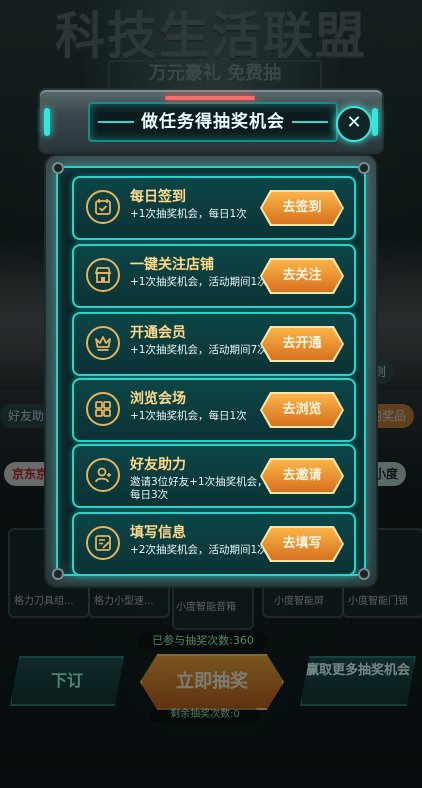  Describe the element at coordinates (103, 343) in the screenshot. I see `crown-icon` at that location.